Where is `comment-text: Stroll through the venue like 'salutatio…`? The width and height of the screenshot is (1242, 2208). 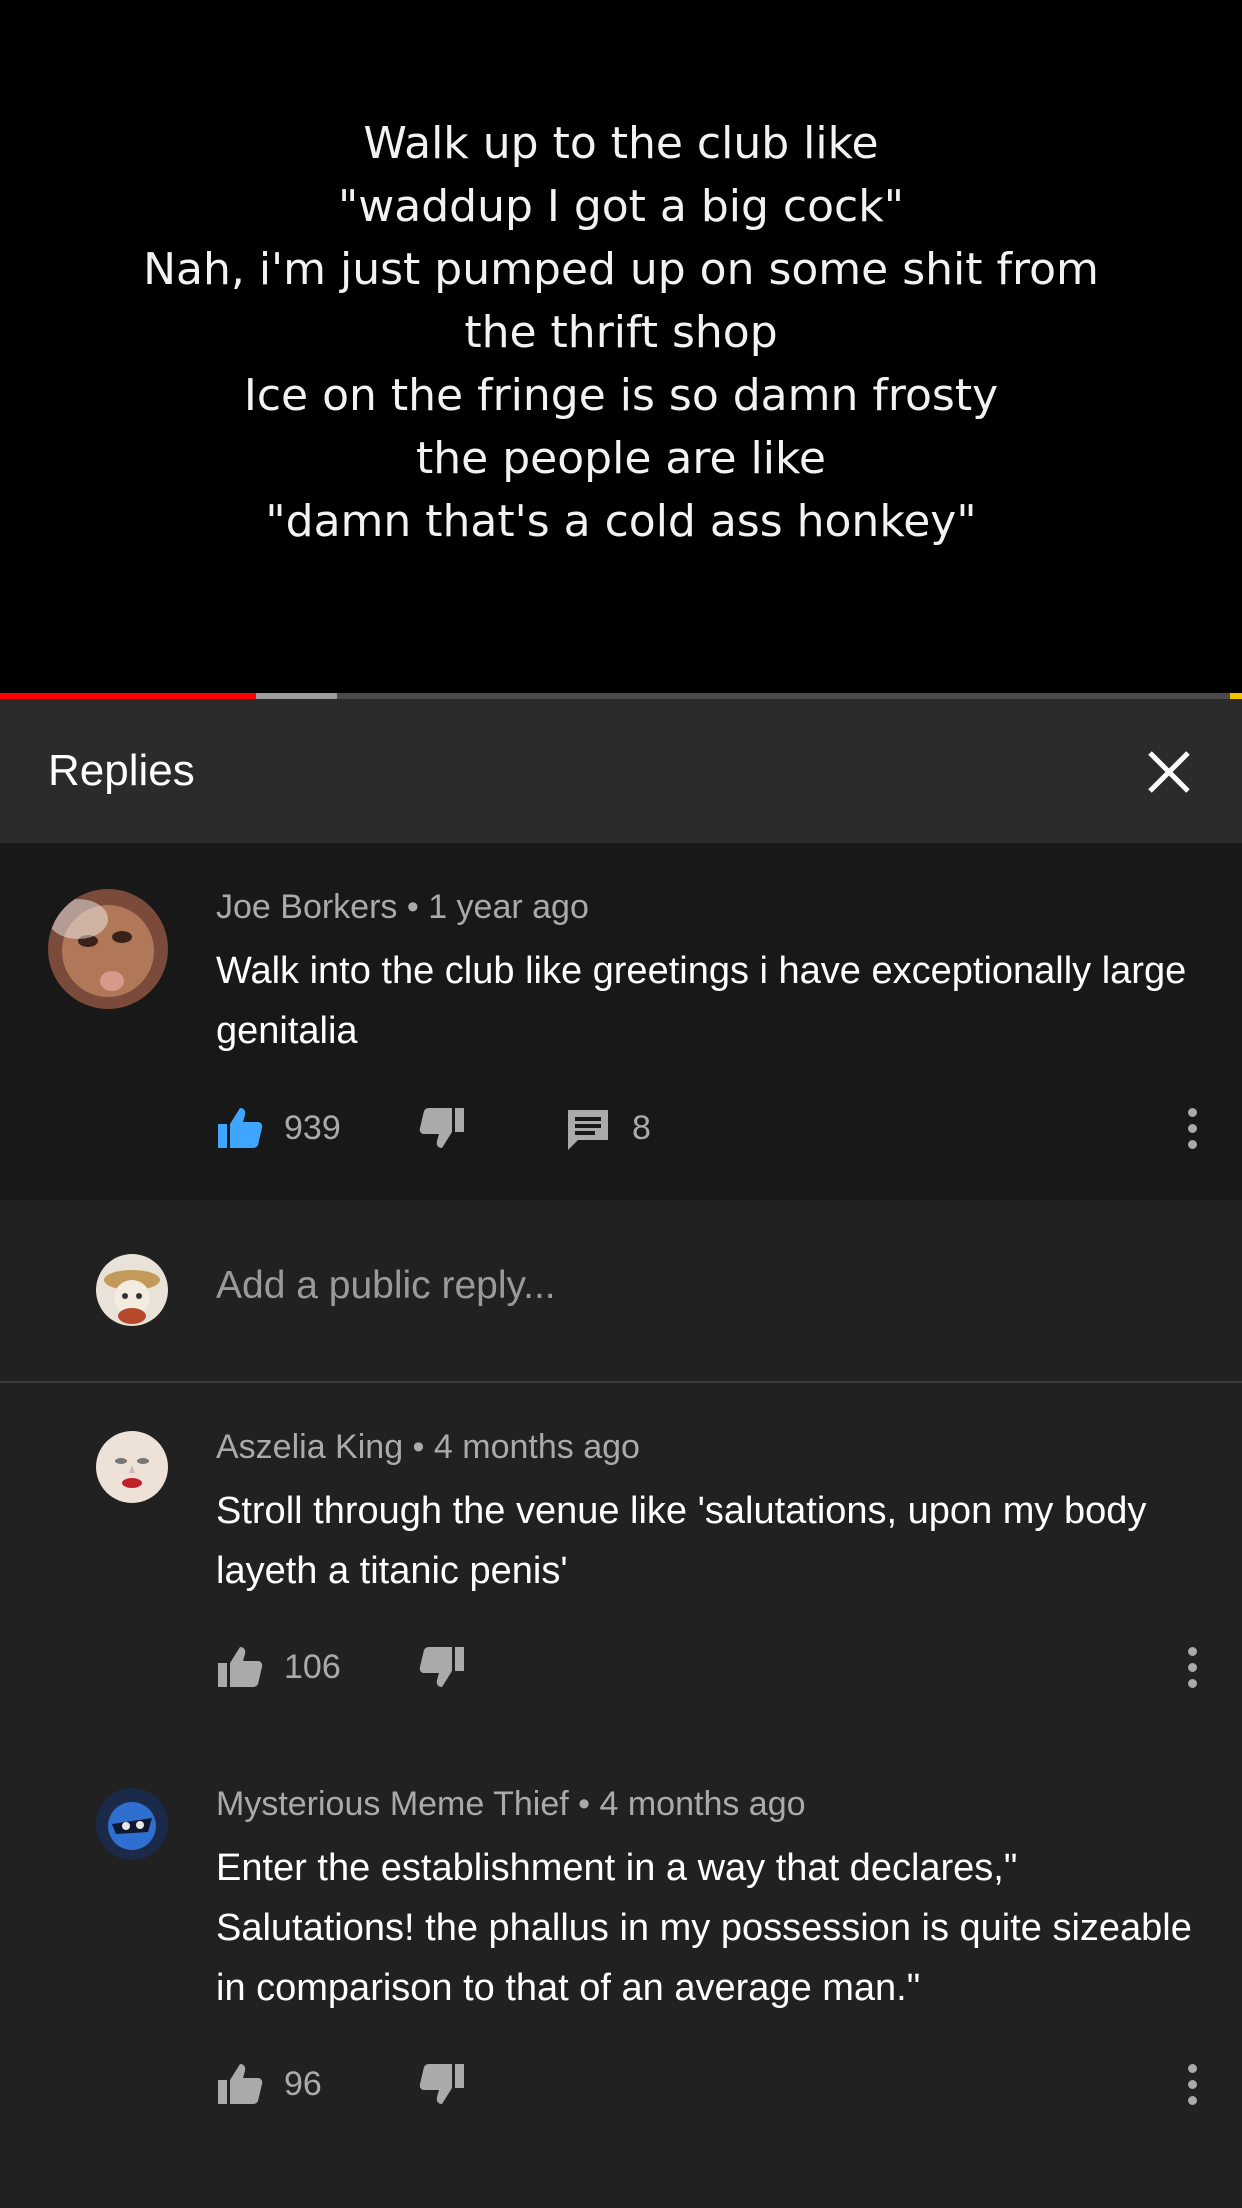 comment-text: Stroll through the venue like 'salutatio… is located at coordinates (681, 1541).